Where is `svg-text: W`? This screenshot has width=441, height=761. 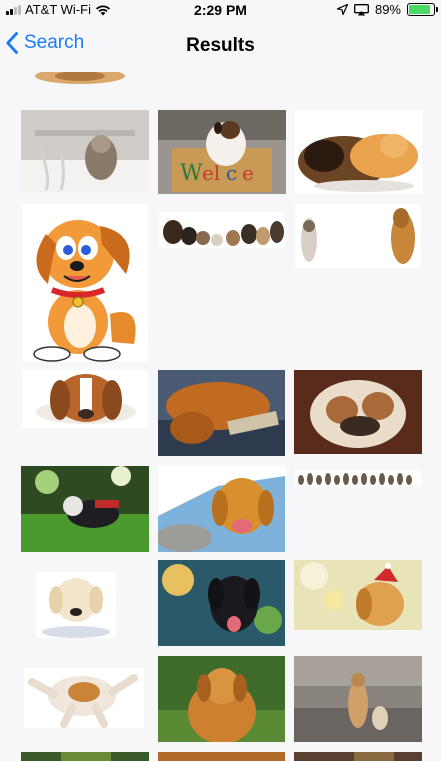
svg-text: W is located at coordinates (191, 173).